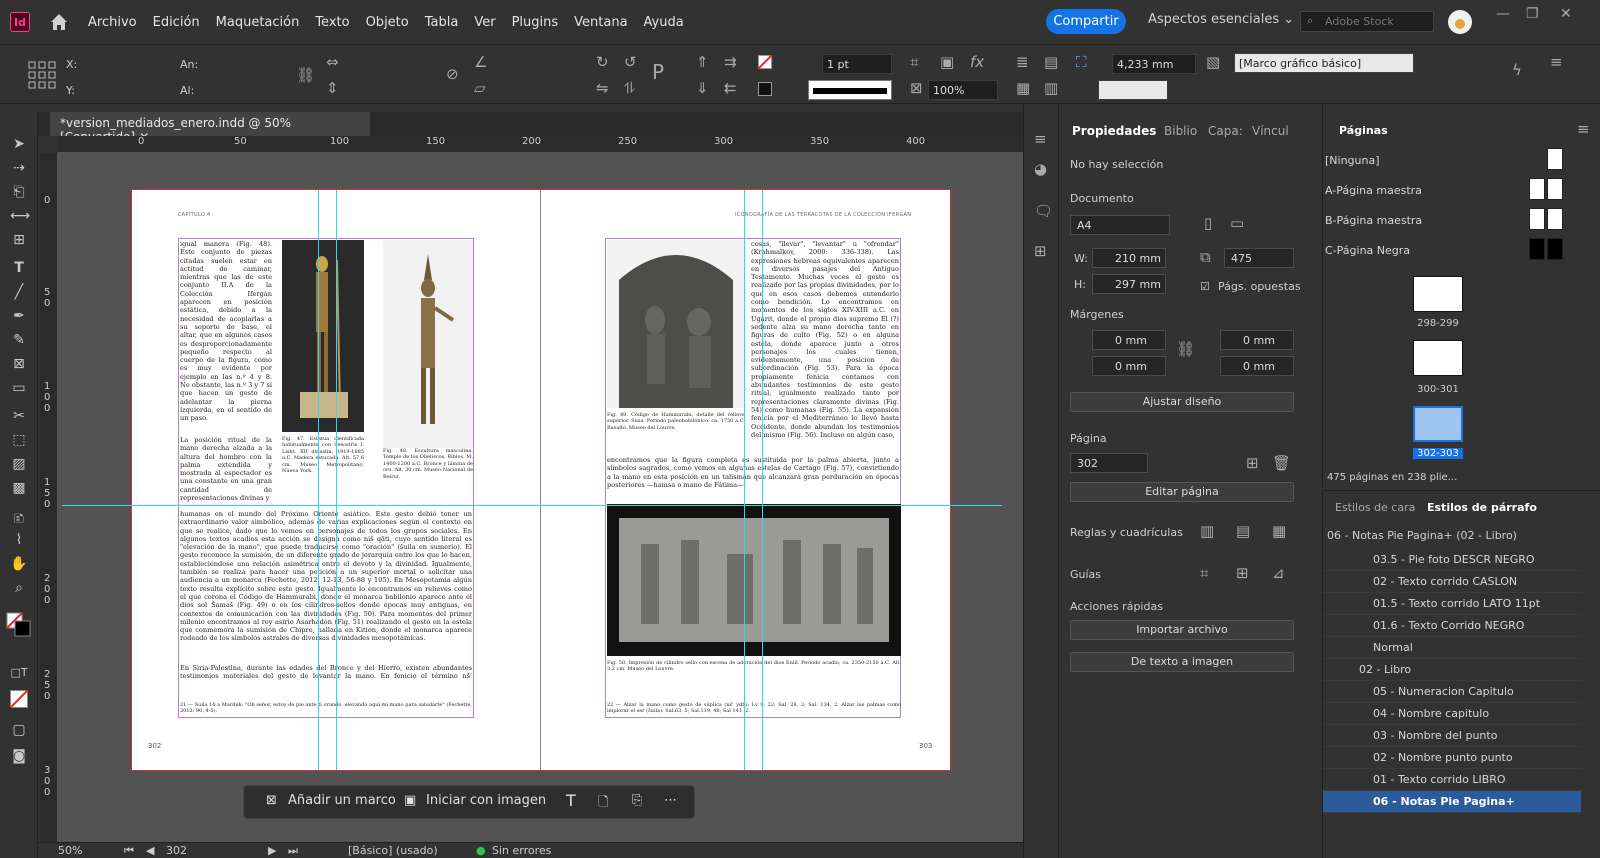  Describe the element at coordinates (1375, 507) in the screenshot. I see `tab-character-styles: Estilos de cara` at that location.